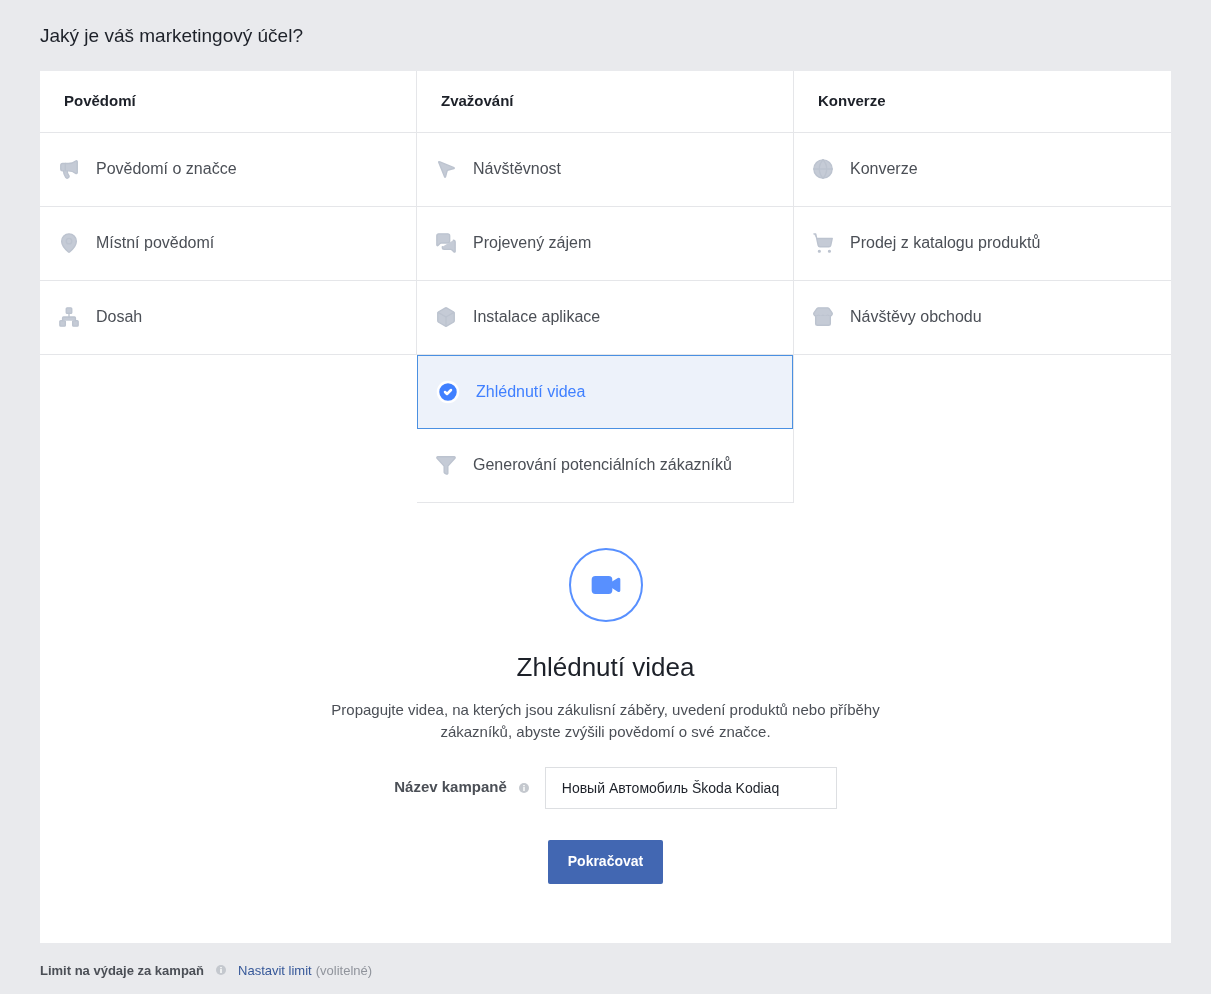 The width and height of the screenshot is (1211, 994). I want to click on objective-description: Propagujte videa, na kterých jsou zákulisní záběry, uvedení produktů nebo příběhy zákazníků, abyste zvýšili povědomí o své značce., so click(605, 720).